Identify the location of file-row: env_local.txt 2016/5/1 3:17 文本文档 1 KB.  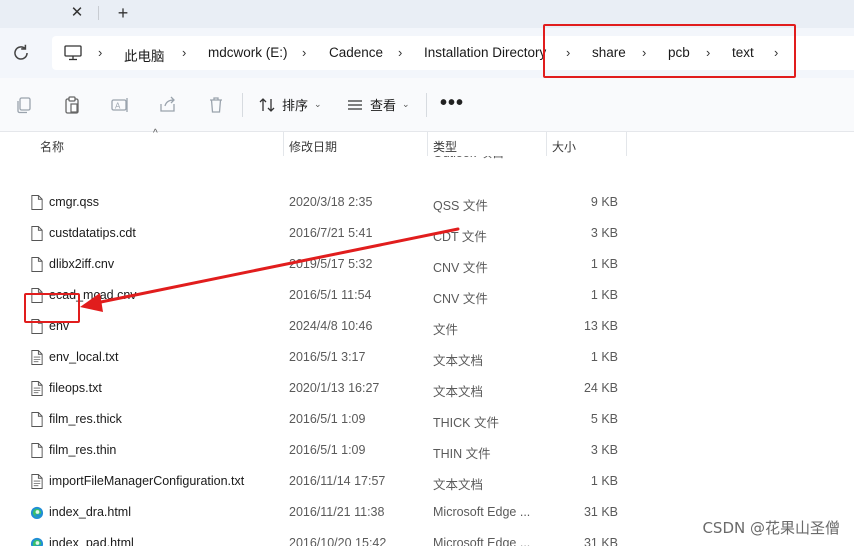
(324, 357).